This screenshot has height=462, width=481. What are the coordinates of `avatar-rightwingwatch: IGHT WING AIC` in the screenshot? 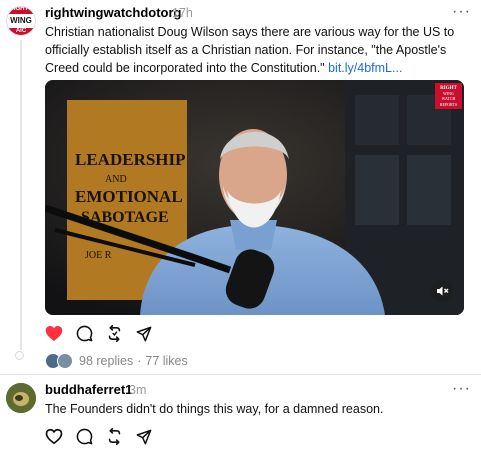 It's located at (21, 21).